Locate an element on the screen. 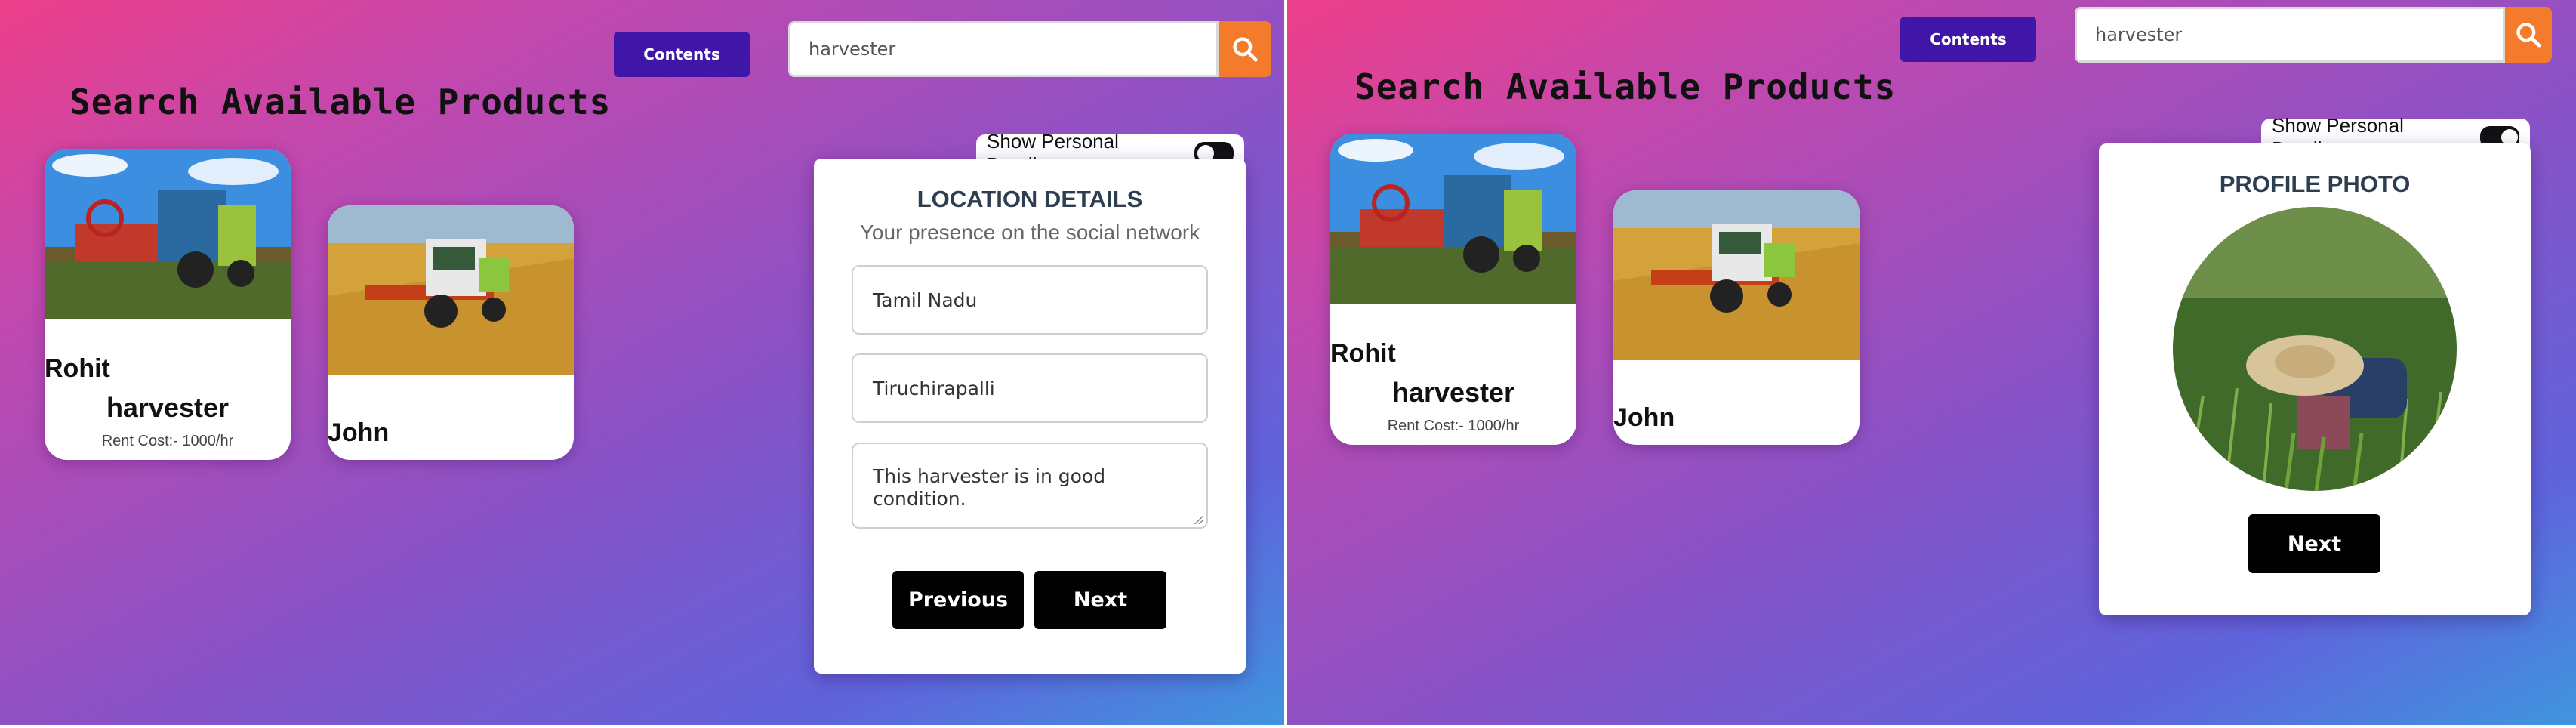 The width and height of the screenshot is (2576, 728). profile-photo-form: PROFILE PHOTO Next is located at coordinates (2315, 379).